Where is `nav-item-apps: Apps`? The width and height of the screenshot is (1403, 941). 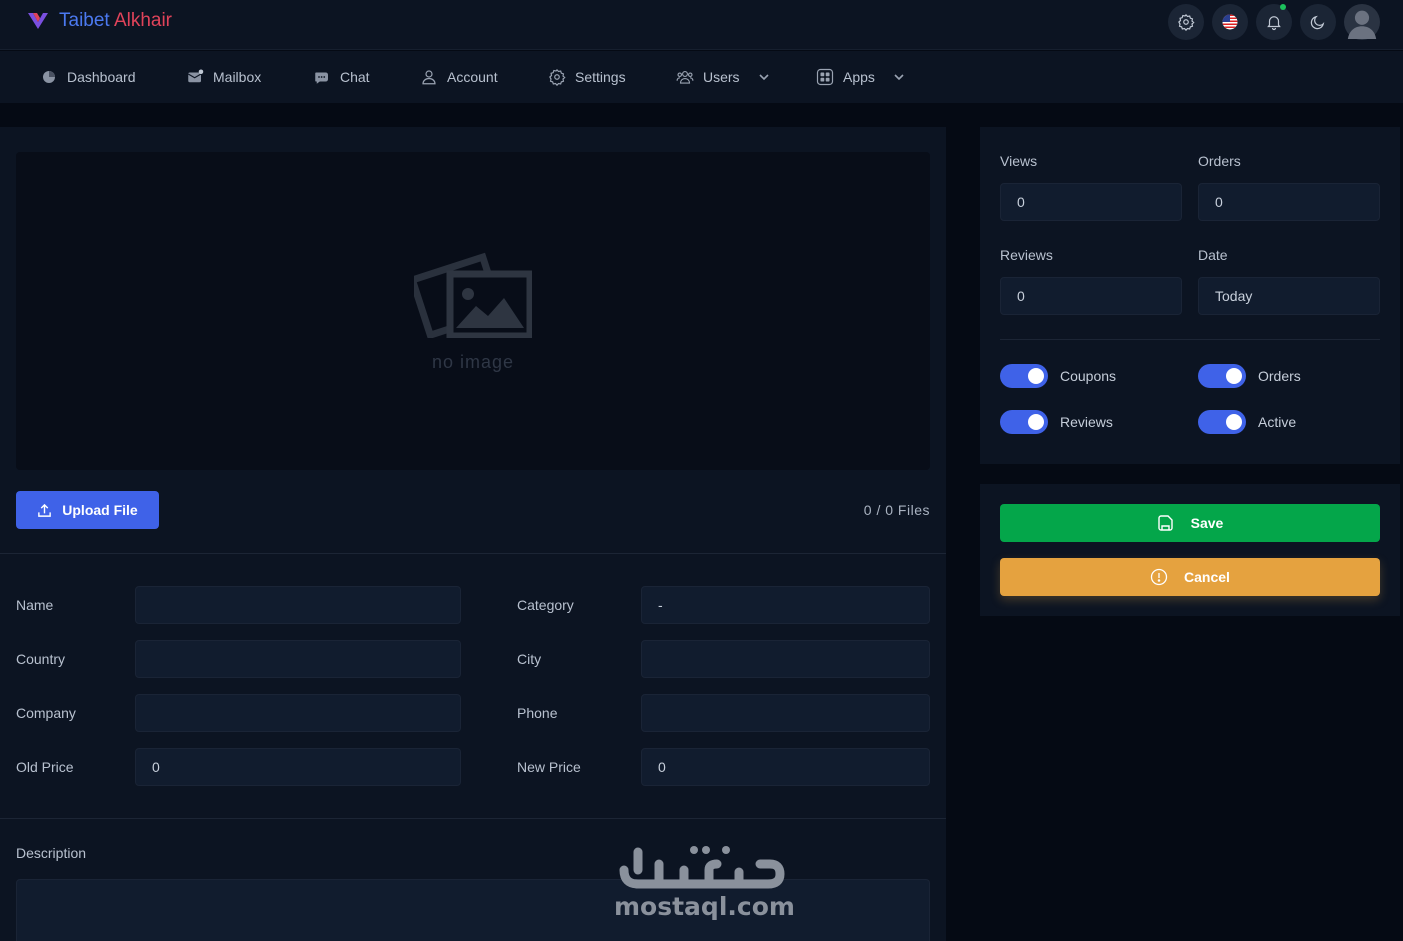
nav-item-apps: Apps is located at coordinates (860, 77).